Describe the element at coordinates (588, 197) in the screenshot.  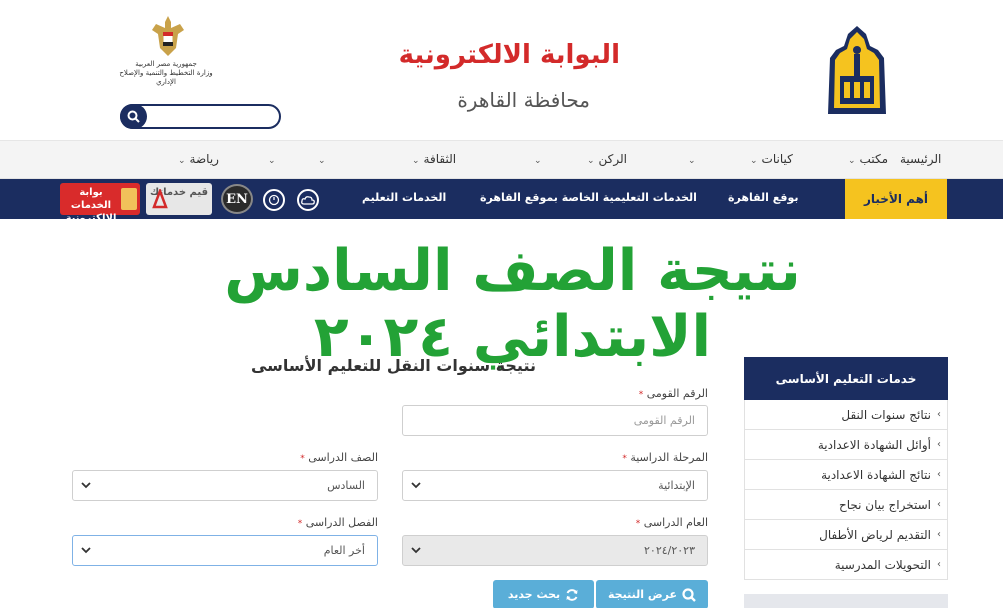
I see `link-education-services: الخدمات التعليمية الخاصة بموقع القاهرة` at that location.